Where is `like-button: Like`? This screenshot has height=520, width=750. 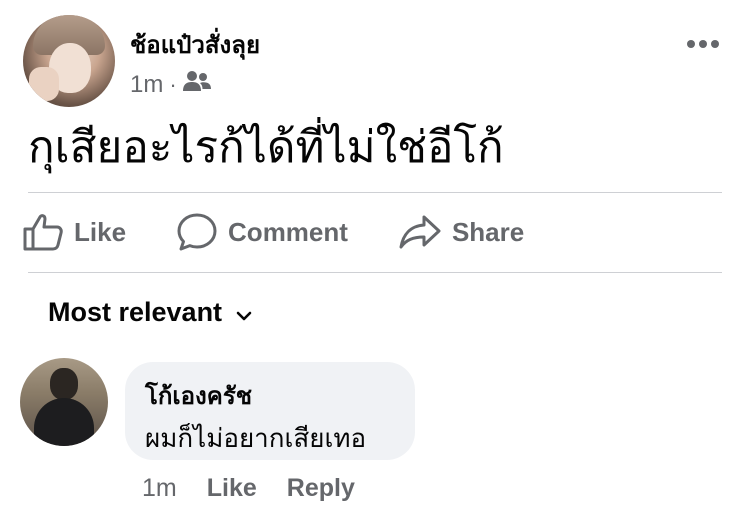
like-button: Like is located at coordinates (74, 232).